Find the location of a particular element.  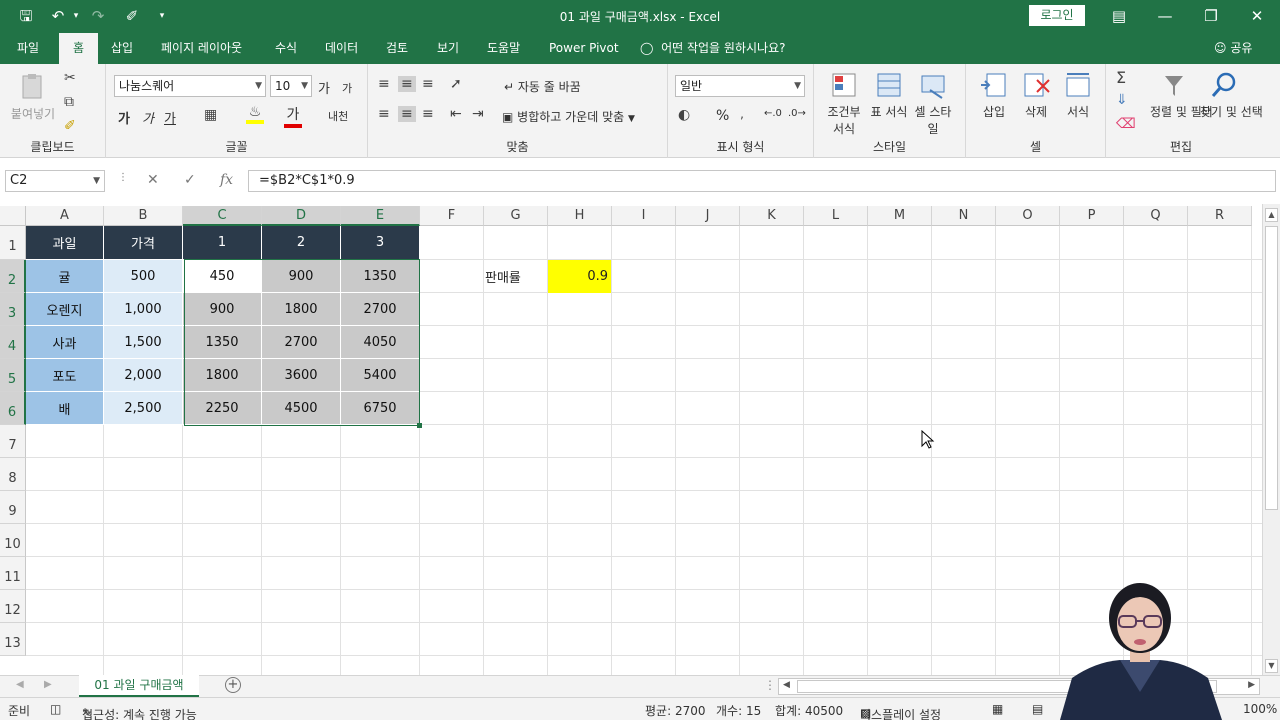

minimize-button: — is located at coordinates (1165, 16).